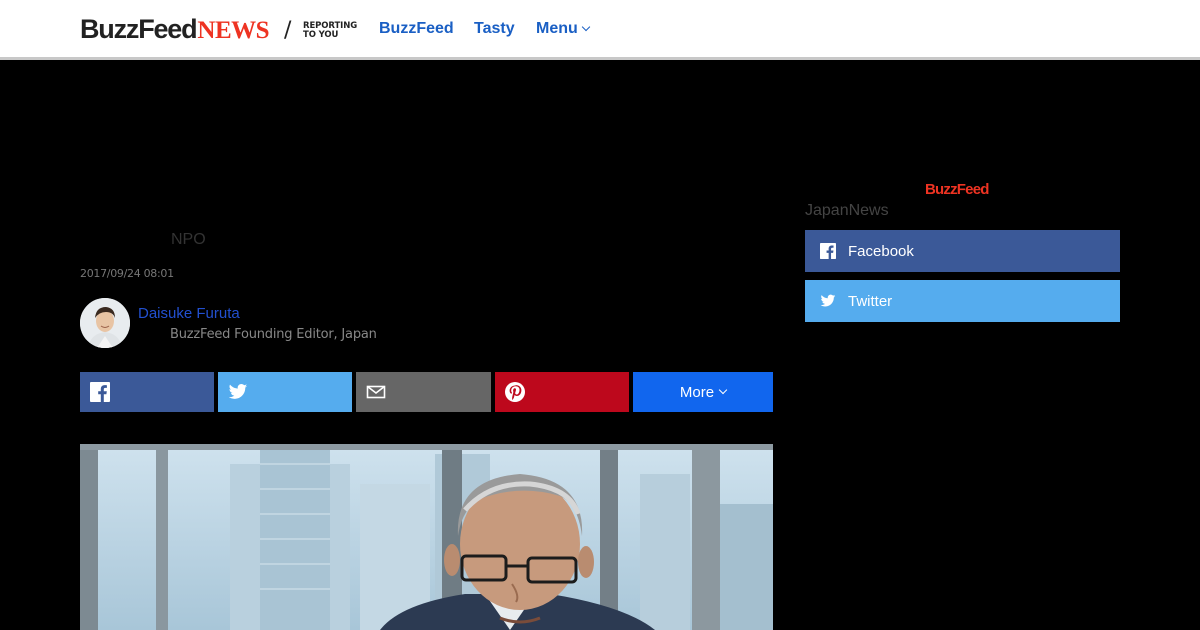 This screenshot has height=630, width=1200. I want to click on nav-menu-button: Menu, so click(563, 29).